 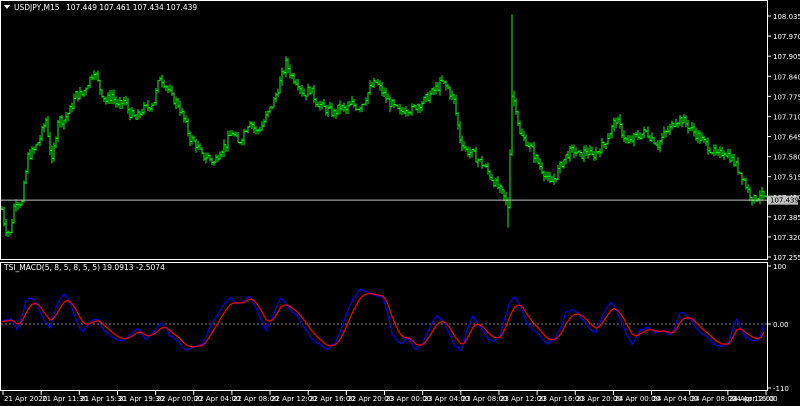 I want to click on indicator-tick-bottom: -110, so click(x=781, y=389).